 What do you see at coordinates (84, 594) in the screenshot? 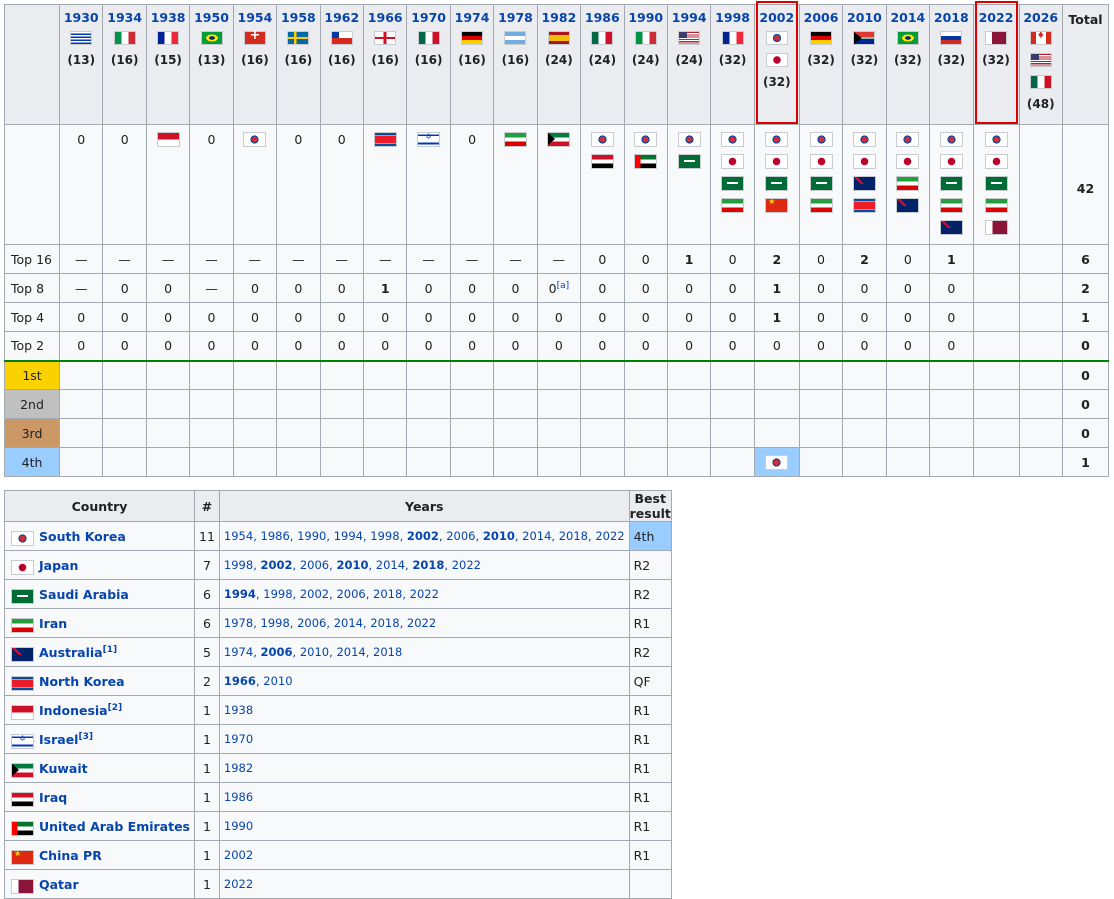
I see `country-link: Saudi Arabia` at bounding box center [84, 594].